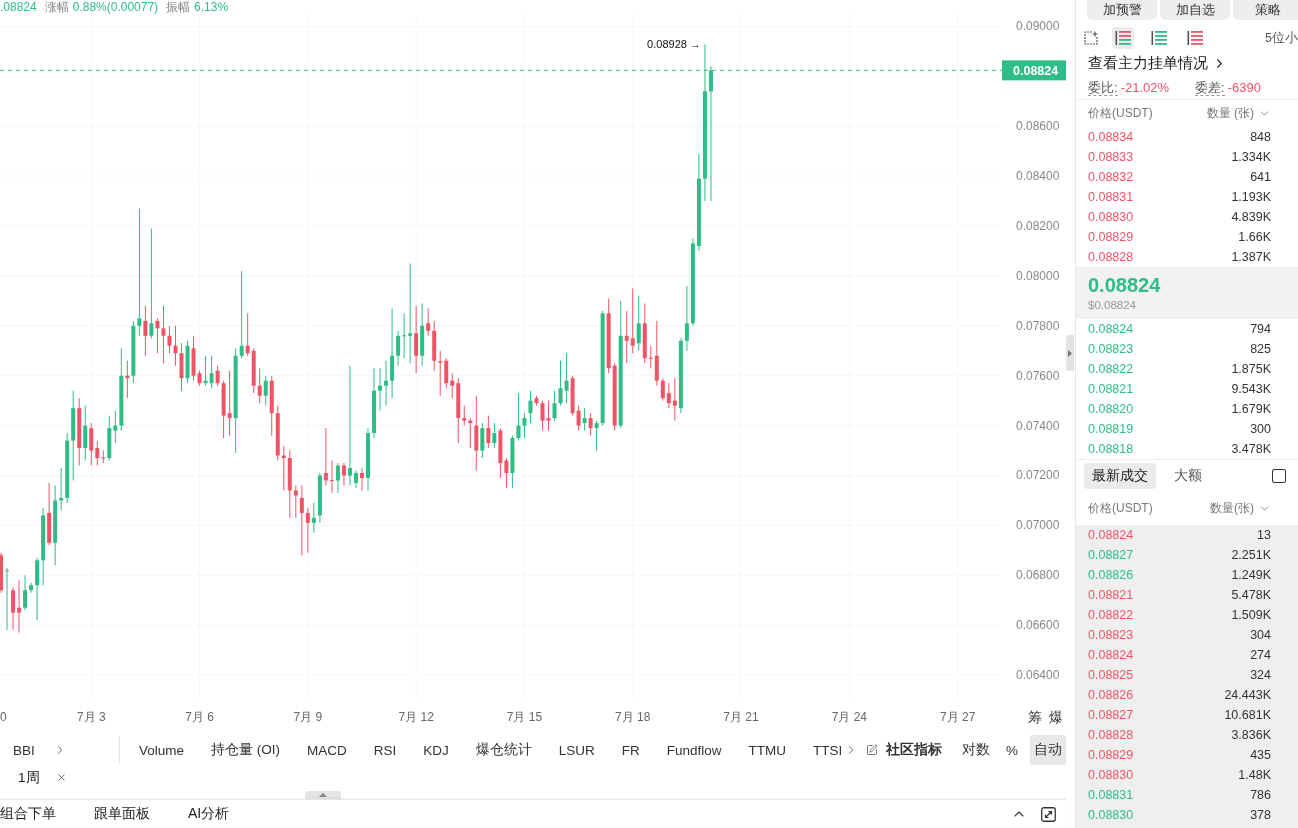 The width and height of the screenshot is (1298, 828). Describe the element at coordinates (1111, 349) in the screenshot. I see `bid-price: 0.08823` at that location.